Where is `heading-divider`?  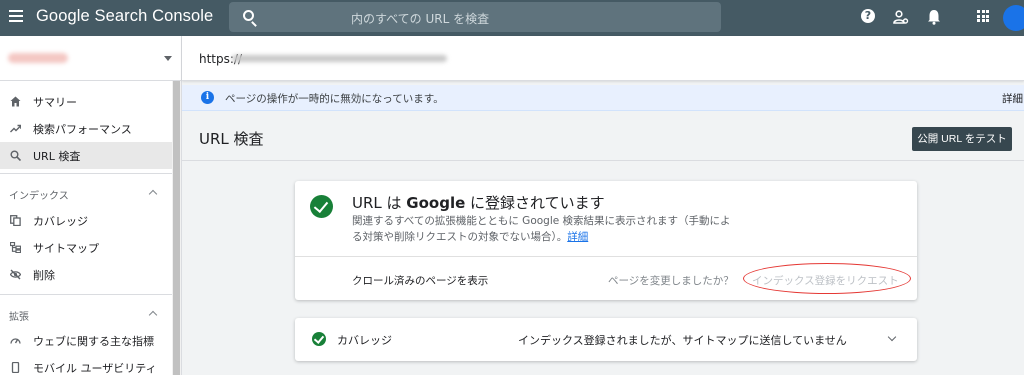
heading-divider is located at coordinates (603, 160).